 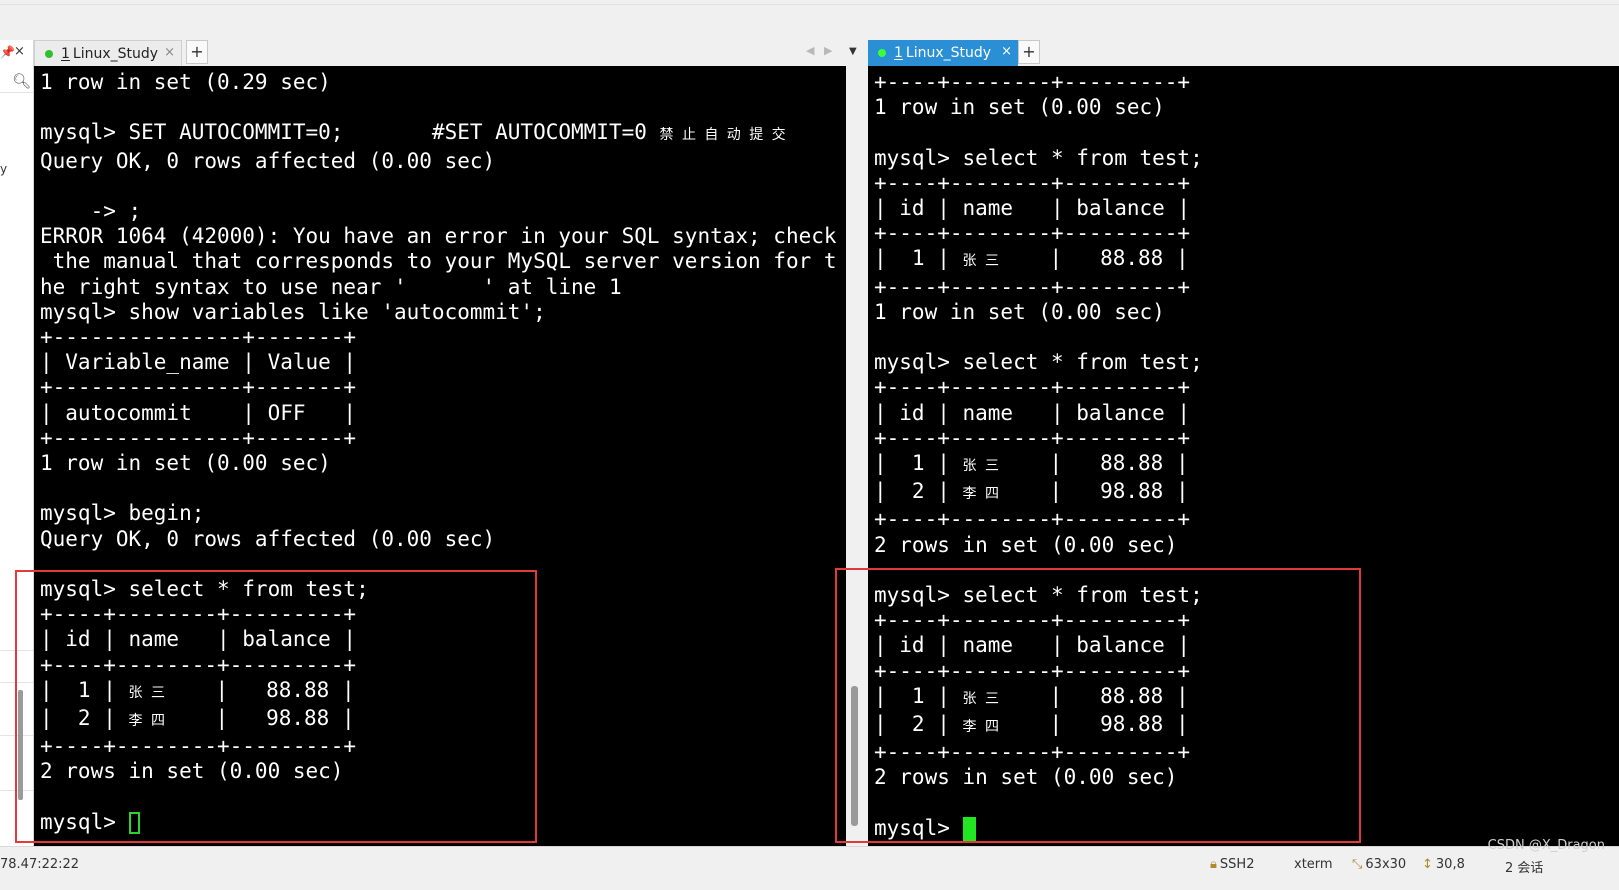 What do you see at coordinates (4, 169) in the screenshot?
I see `side-panel-fragment: y` at bounding box center [4, 169].